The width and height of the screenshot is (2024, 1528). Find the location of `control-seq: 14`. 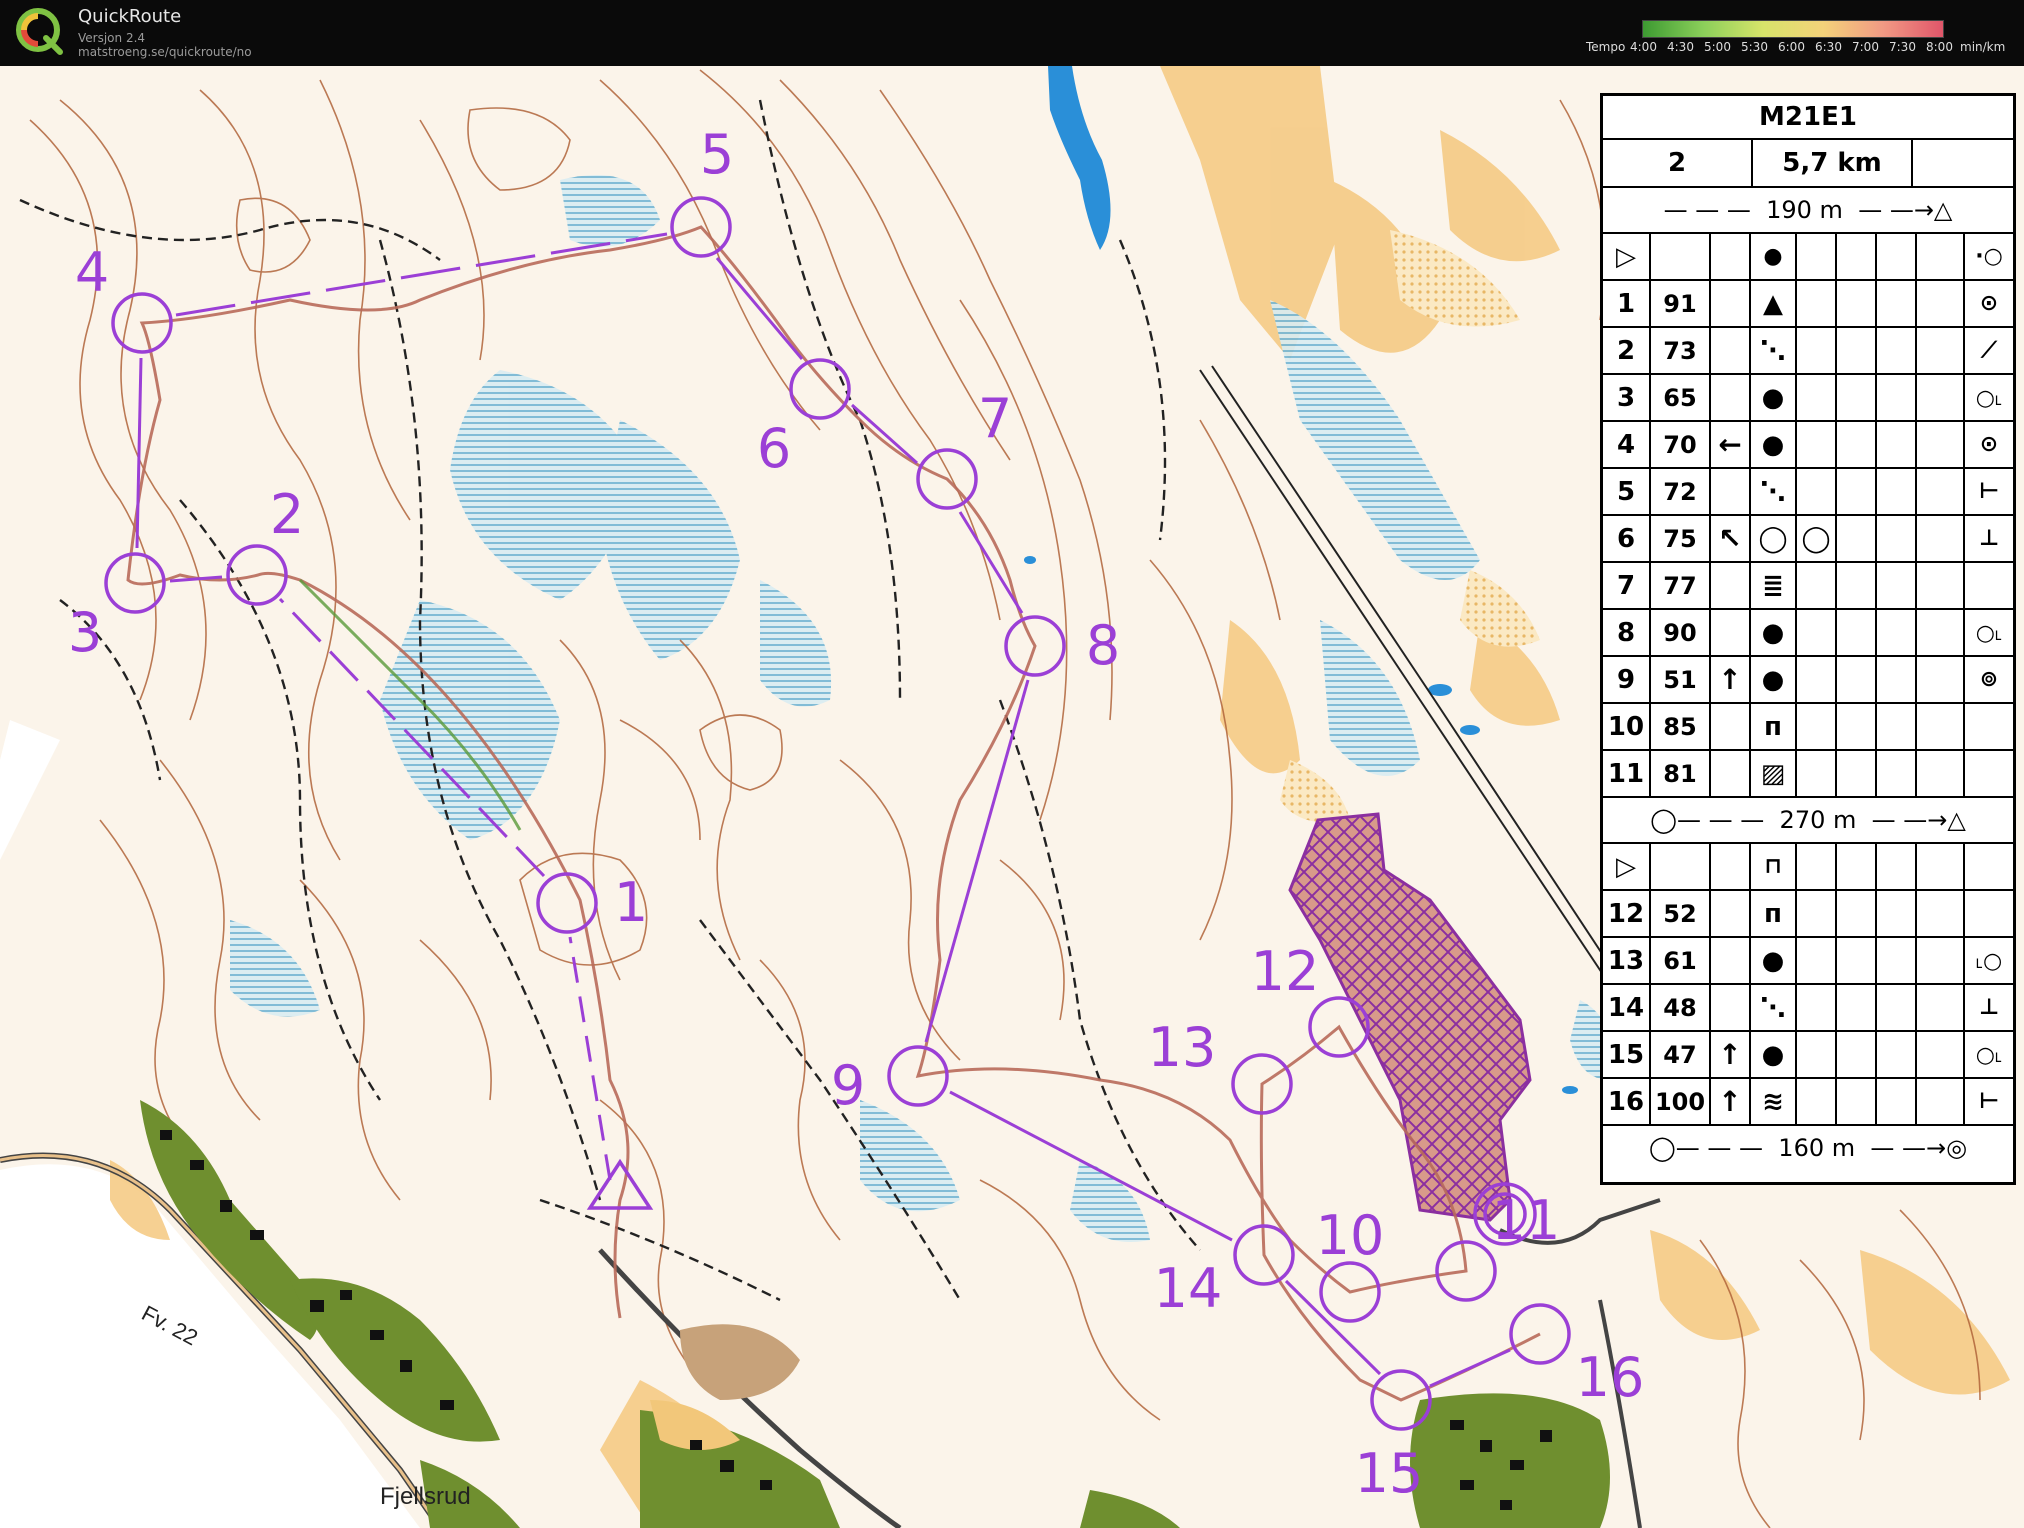

control-seq: 14 is located at coordinates (1626, 1007).